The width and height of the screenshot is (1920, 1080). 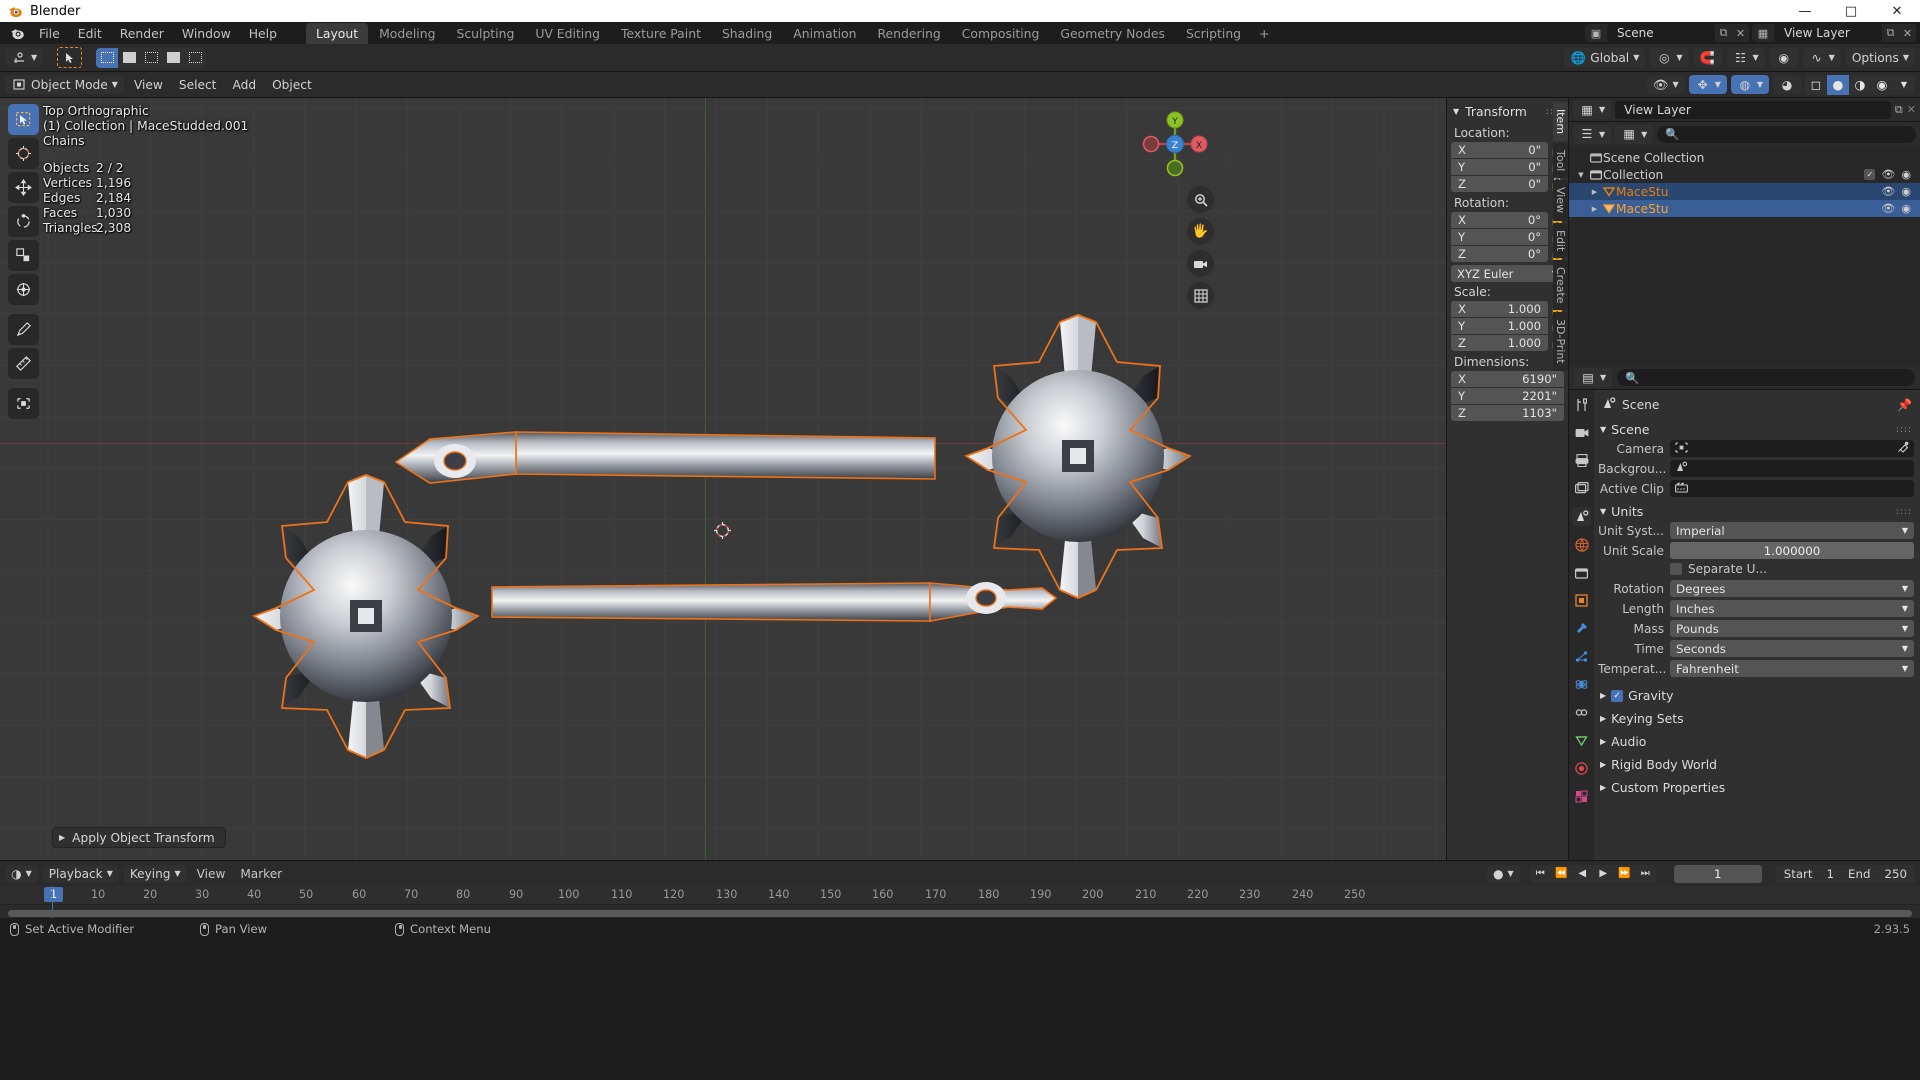 I want to click on new-scene-icon: ⧉, so click(x=1723, y=33).